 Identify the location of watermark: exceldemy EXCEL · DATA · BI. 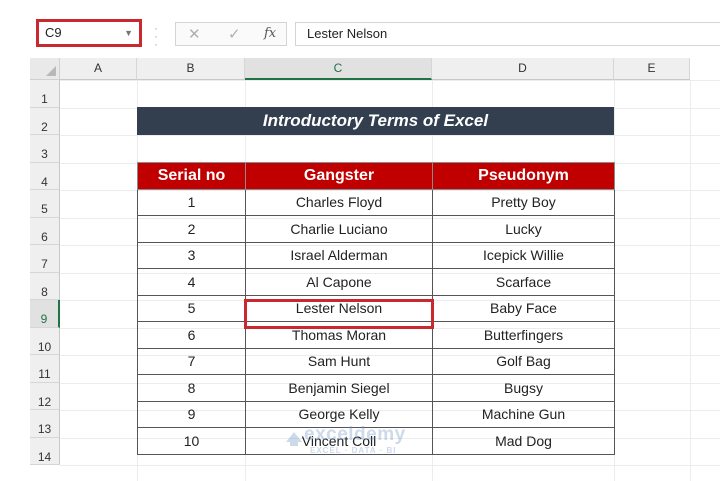
(344, 439).